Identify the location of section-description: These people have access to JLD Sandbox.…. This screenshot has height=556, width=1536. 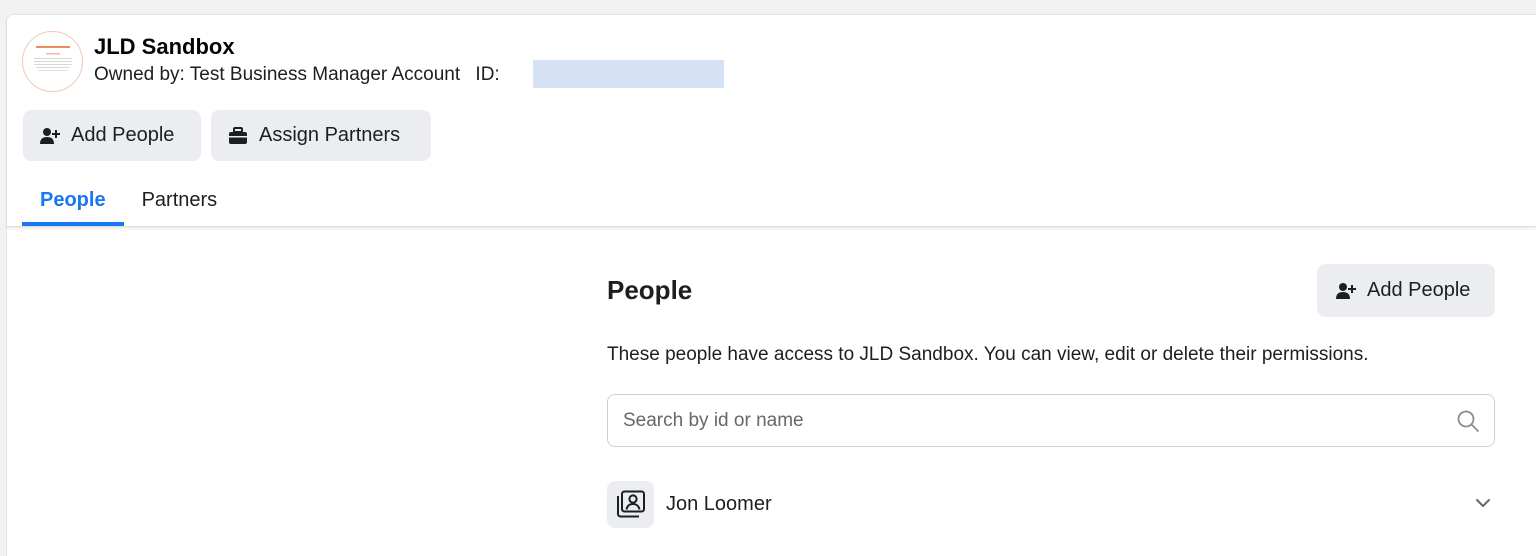
(988, 354).